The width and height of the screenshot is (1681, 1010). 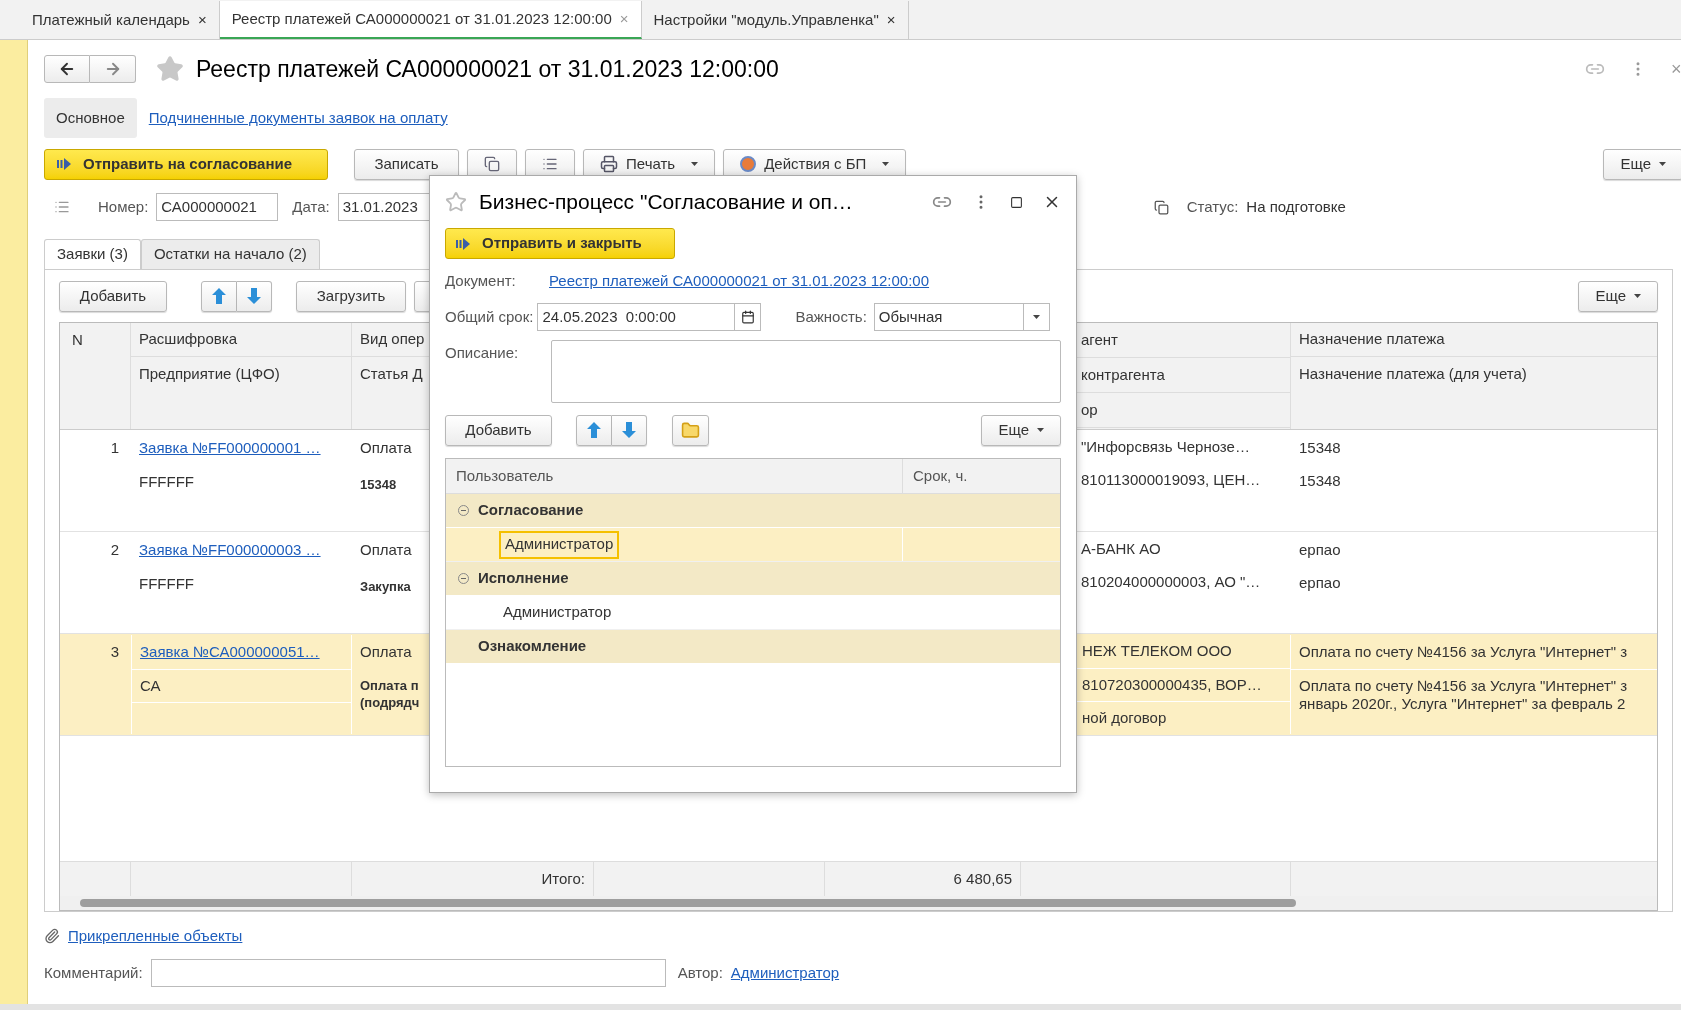 I want to click on number-label: Номер:, so click(x=123, y=206).